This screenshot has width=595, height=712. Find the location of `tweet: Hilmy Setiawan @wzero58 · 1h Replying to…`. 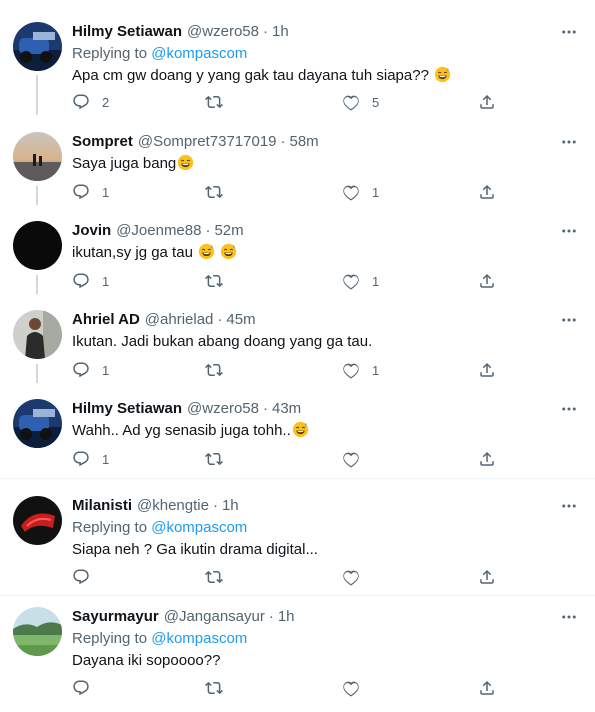

tweet: Hilmy Setiawan @wzero58 · 1h Replying to… is located at coordinates (297, 70).